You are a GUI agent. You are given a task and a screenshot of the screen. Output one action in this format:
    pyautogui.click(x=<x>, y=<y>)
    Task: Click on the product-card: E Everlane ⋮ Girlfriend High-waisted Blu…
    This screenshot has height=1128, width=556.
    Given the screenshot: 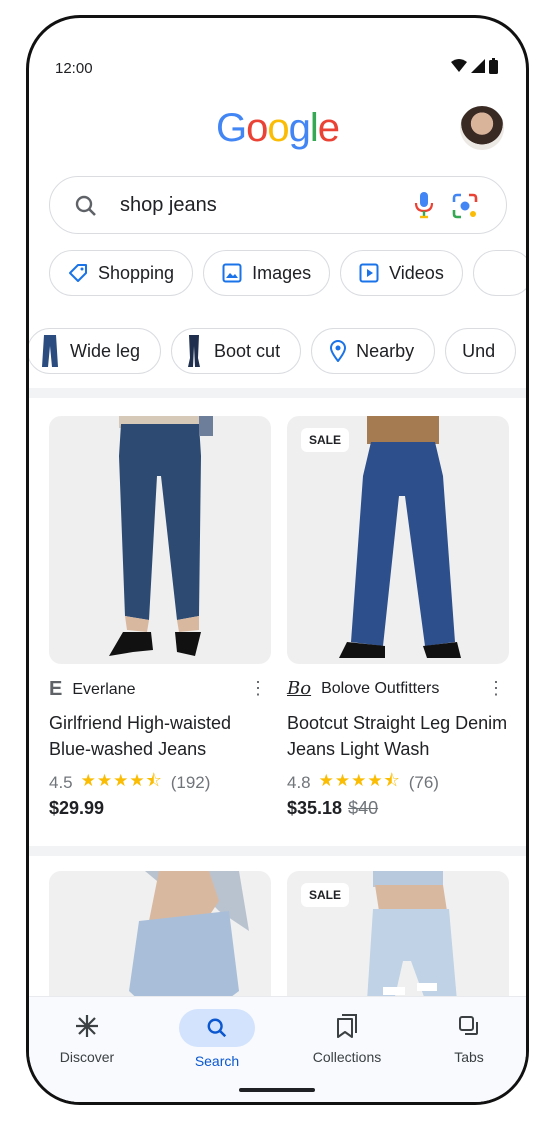 What is the action you would take?
    pyautogui.click(x=160, y=617)
    